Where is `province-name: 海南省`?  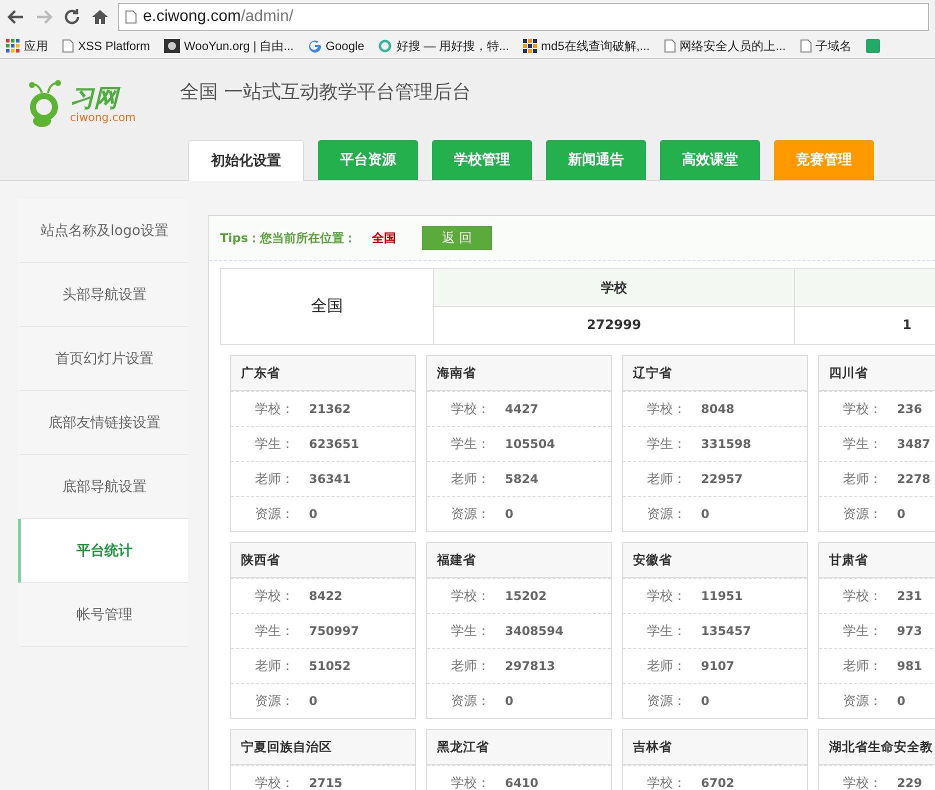
province-name: 海南省 is located at coordinates (519, 373).